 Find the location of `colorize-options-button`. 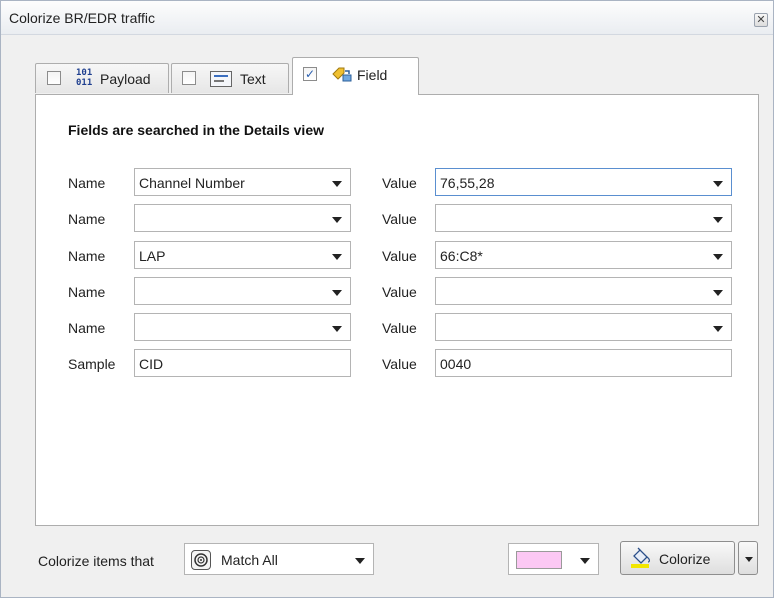

colorize-options-button is located at coordinates (748, 558).